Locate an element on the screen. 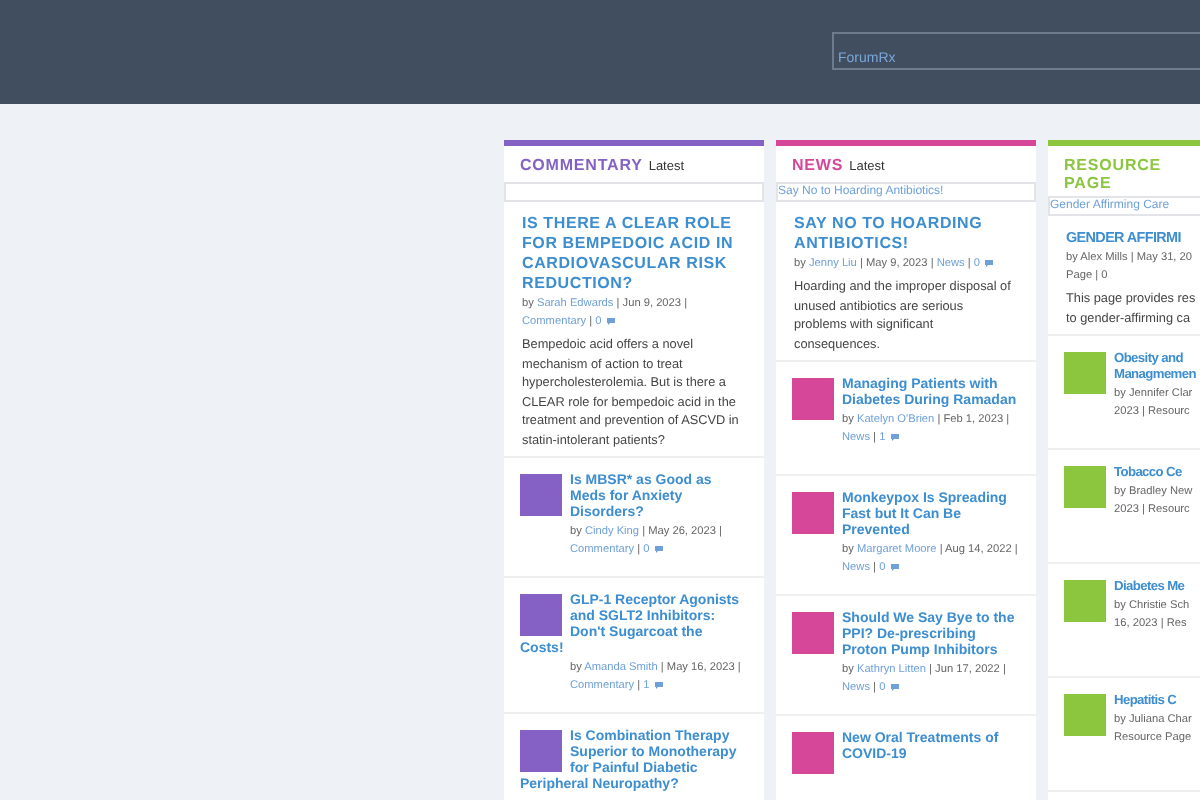  column-heading: NEWS is located at coordinates (818, 165).